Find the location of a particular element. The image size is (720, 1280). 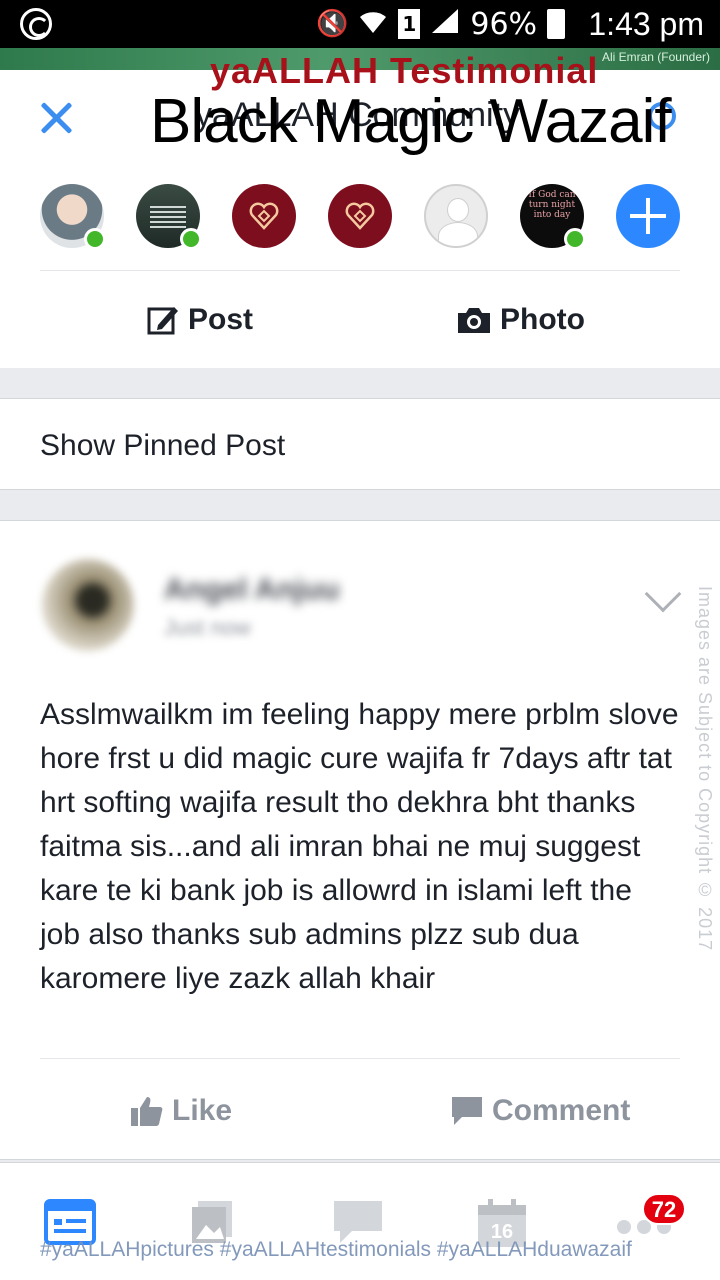

comment-button: Comment is located at coordinates (540, 1111).